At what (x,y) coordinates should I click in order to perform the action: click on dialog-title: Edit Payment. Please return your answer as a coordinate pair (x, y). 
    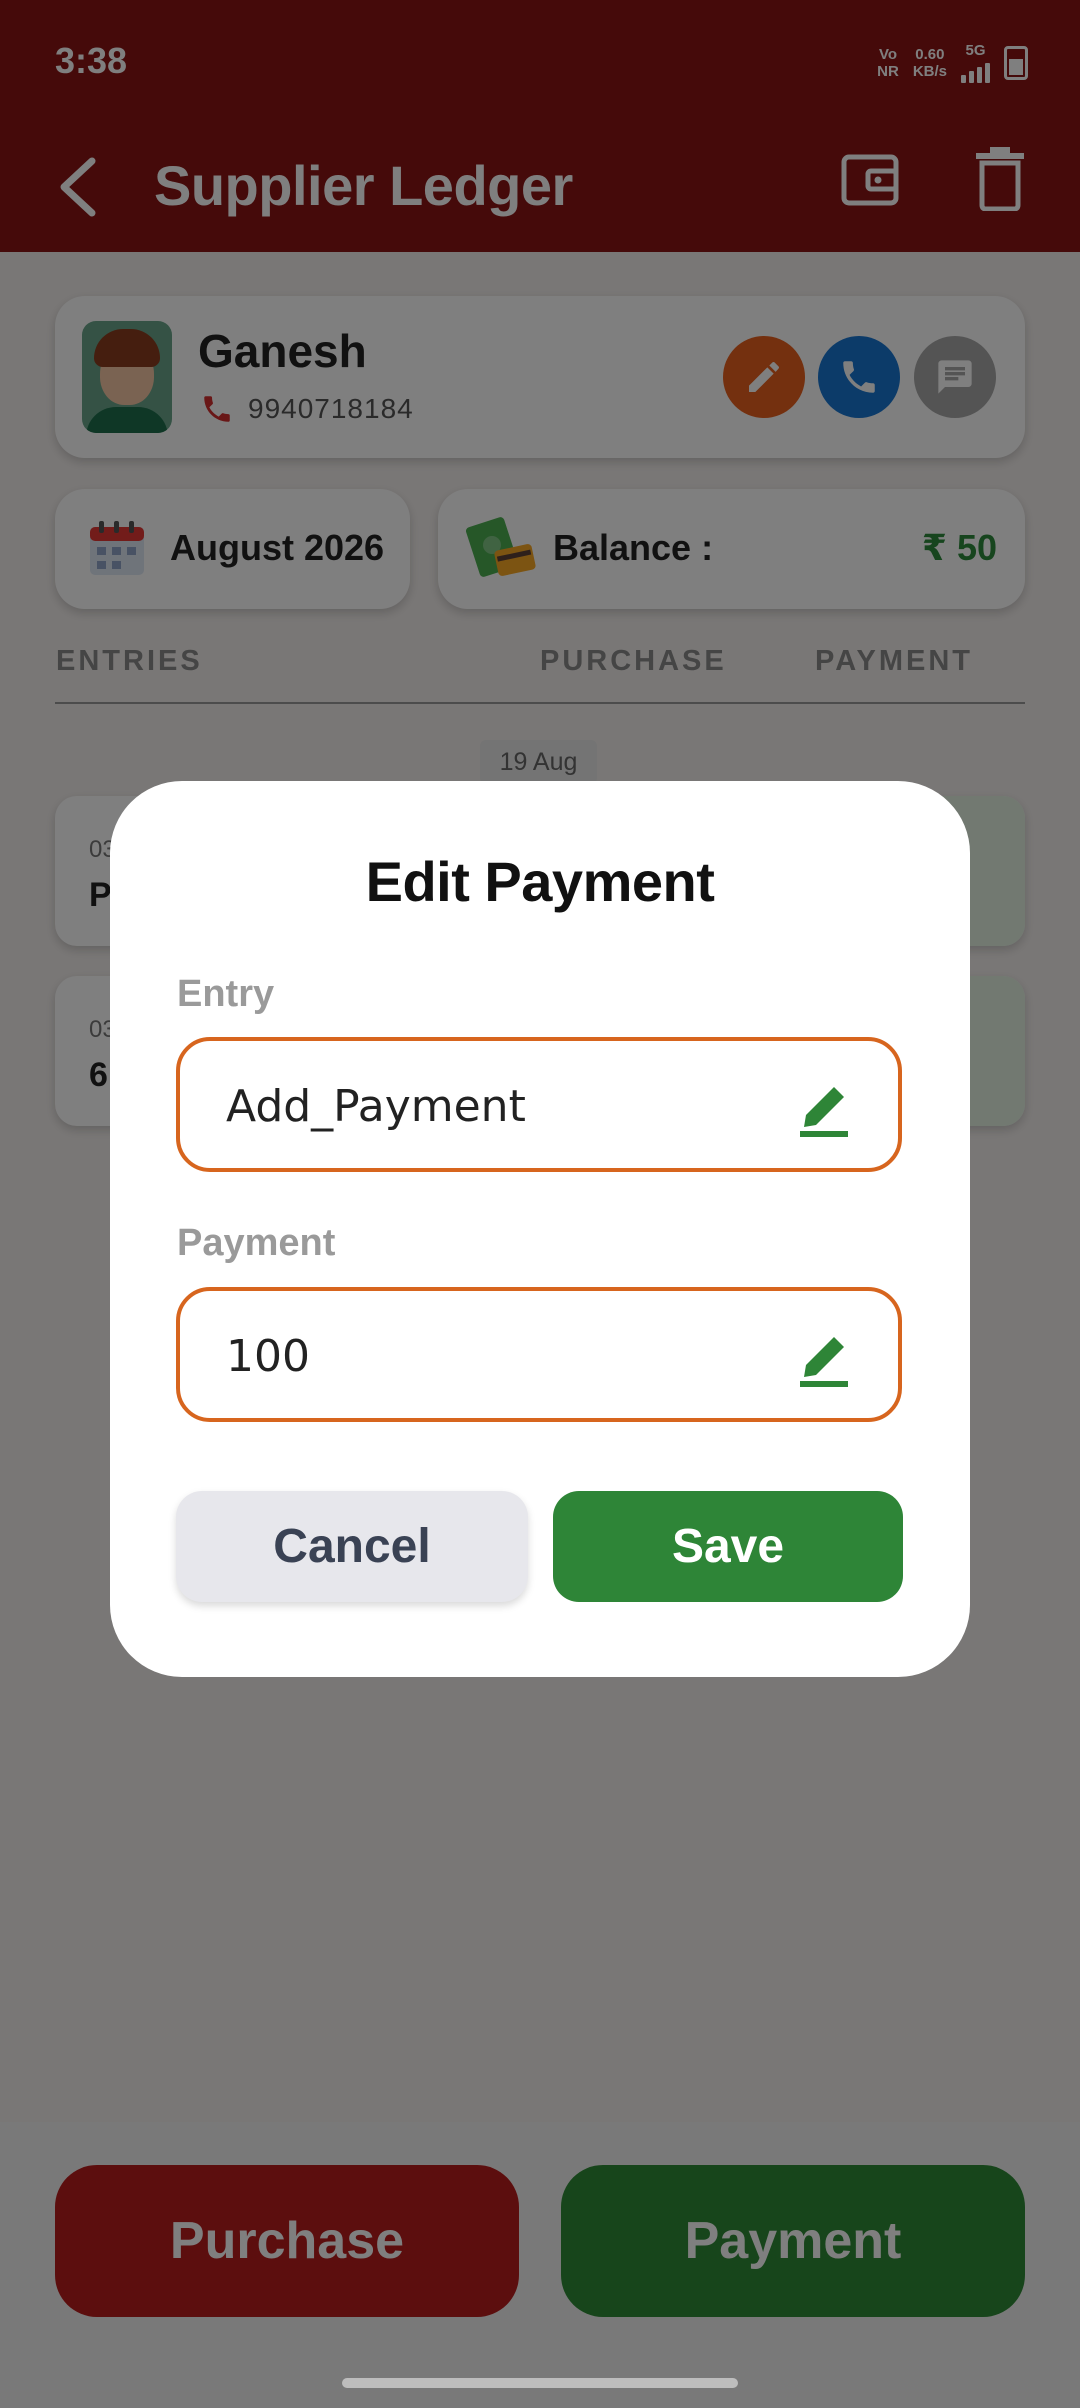
    Looking at the image, I should click on (540, 881).